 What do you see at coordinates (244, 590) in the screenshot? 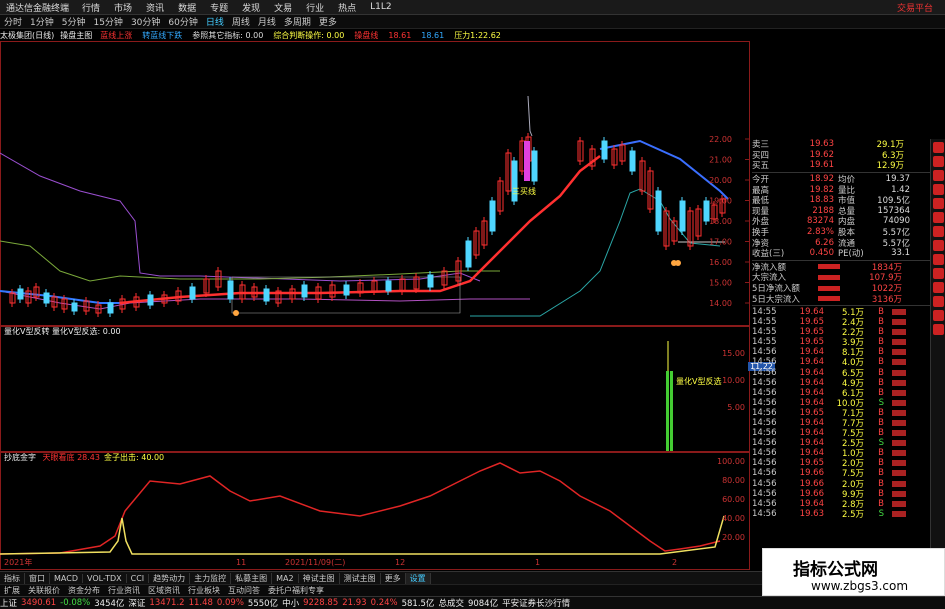
I see `info-tab-6: 互动问答` at bounding box center [244, 590].